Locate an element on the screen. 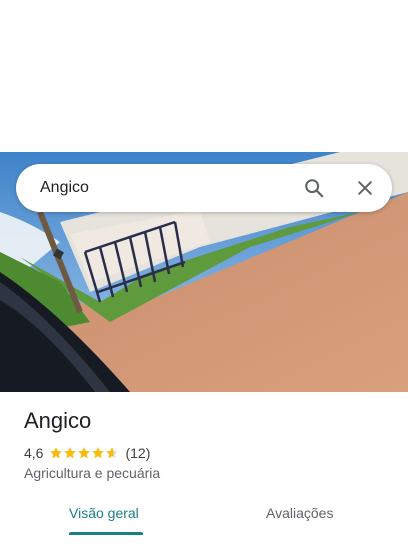 The width and height of the screenshot is (408, 544). place-category: Agricultura e pecuária is located at coordinates (92, 473).